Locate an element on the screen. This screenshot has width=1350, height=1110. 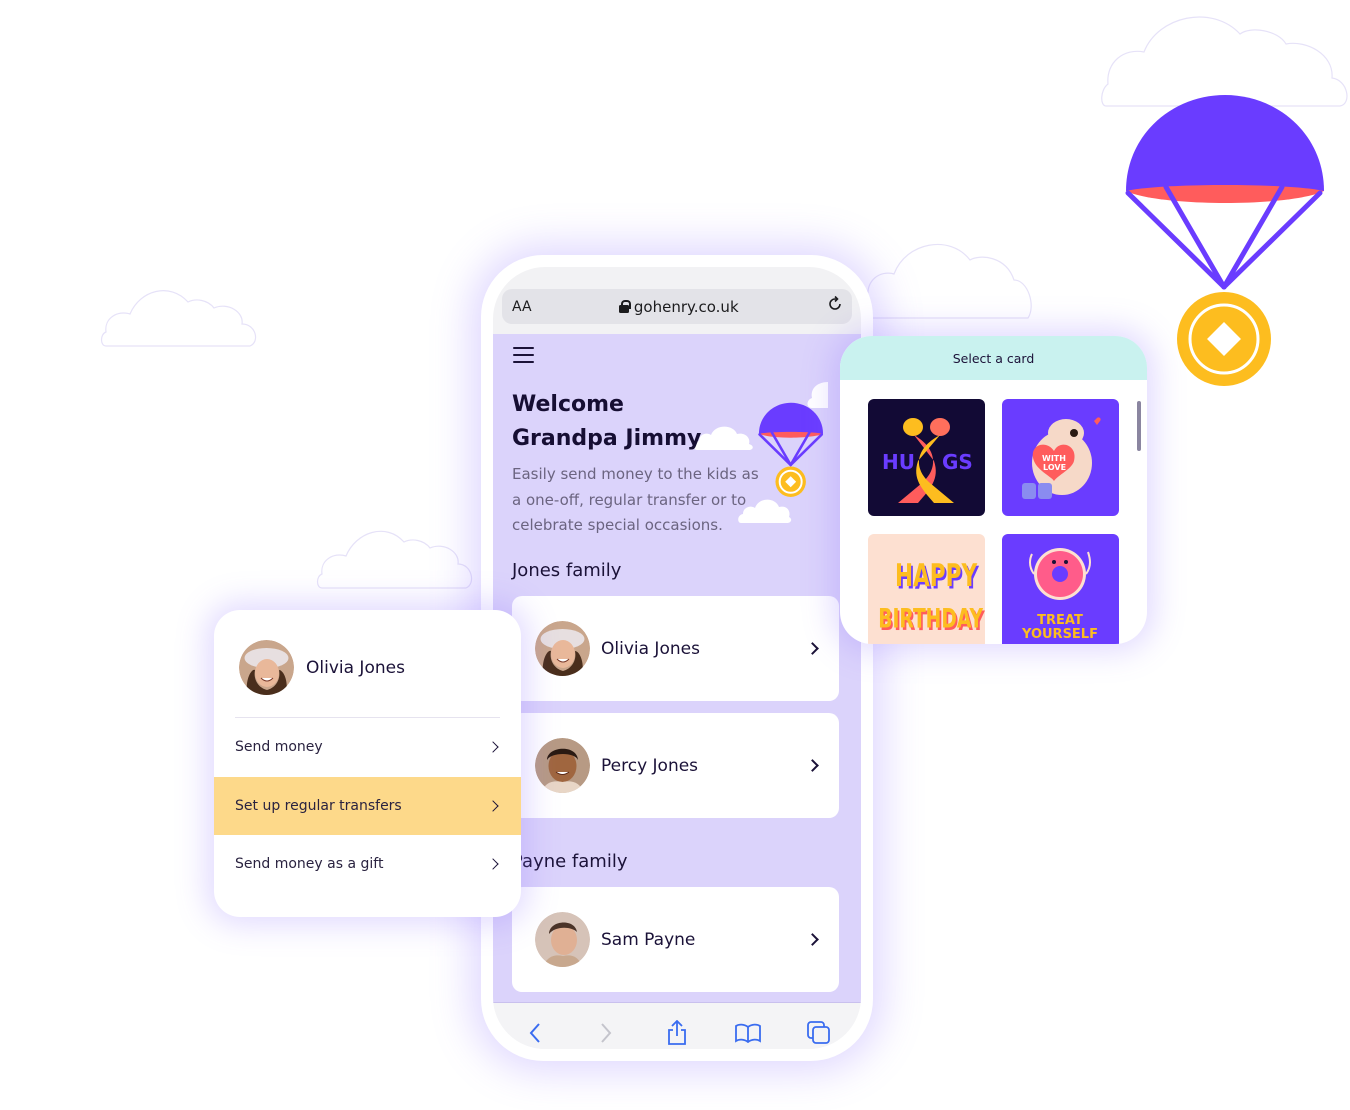
hugs-card-illustration: HU GS is located at coordinates (926, 457).